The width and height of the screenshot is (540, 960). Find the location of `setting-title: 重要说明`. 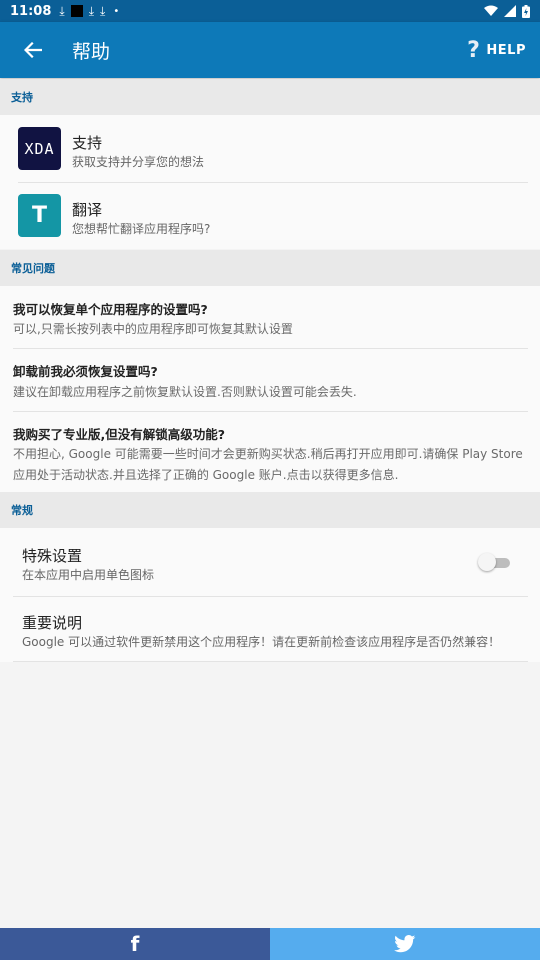

setting-title: 重要说明 is located at coordinates (52, 623).